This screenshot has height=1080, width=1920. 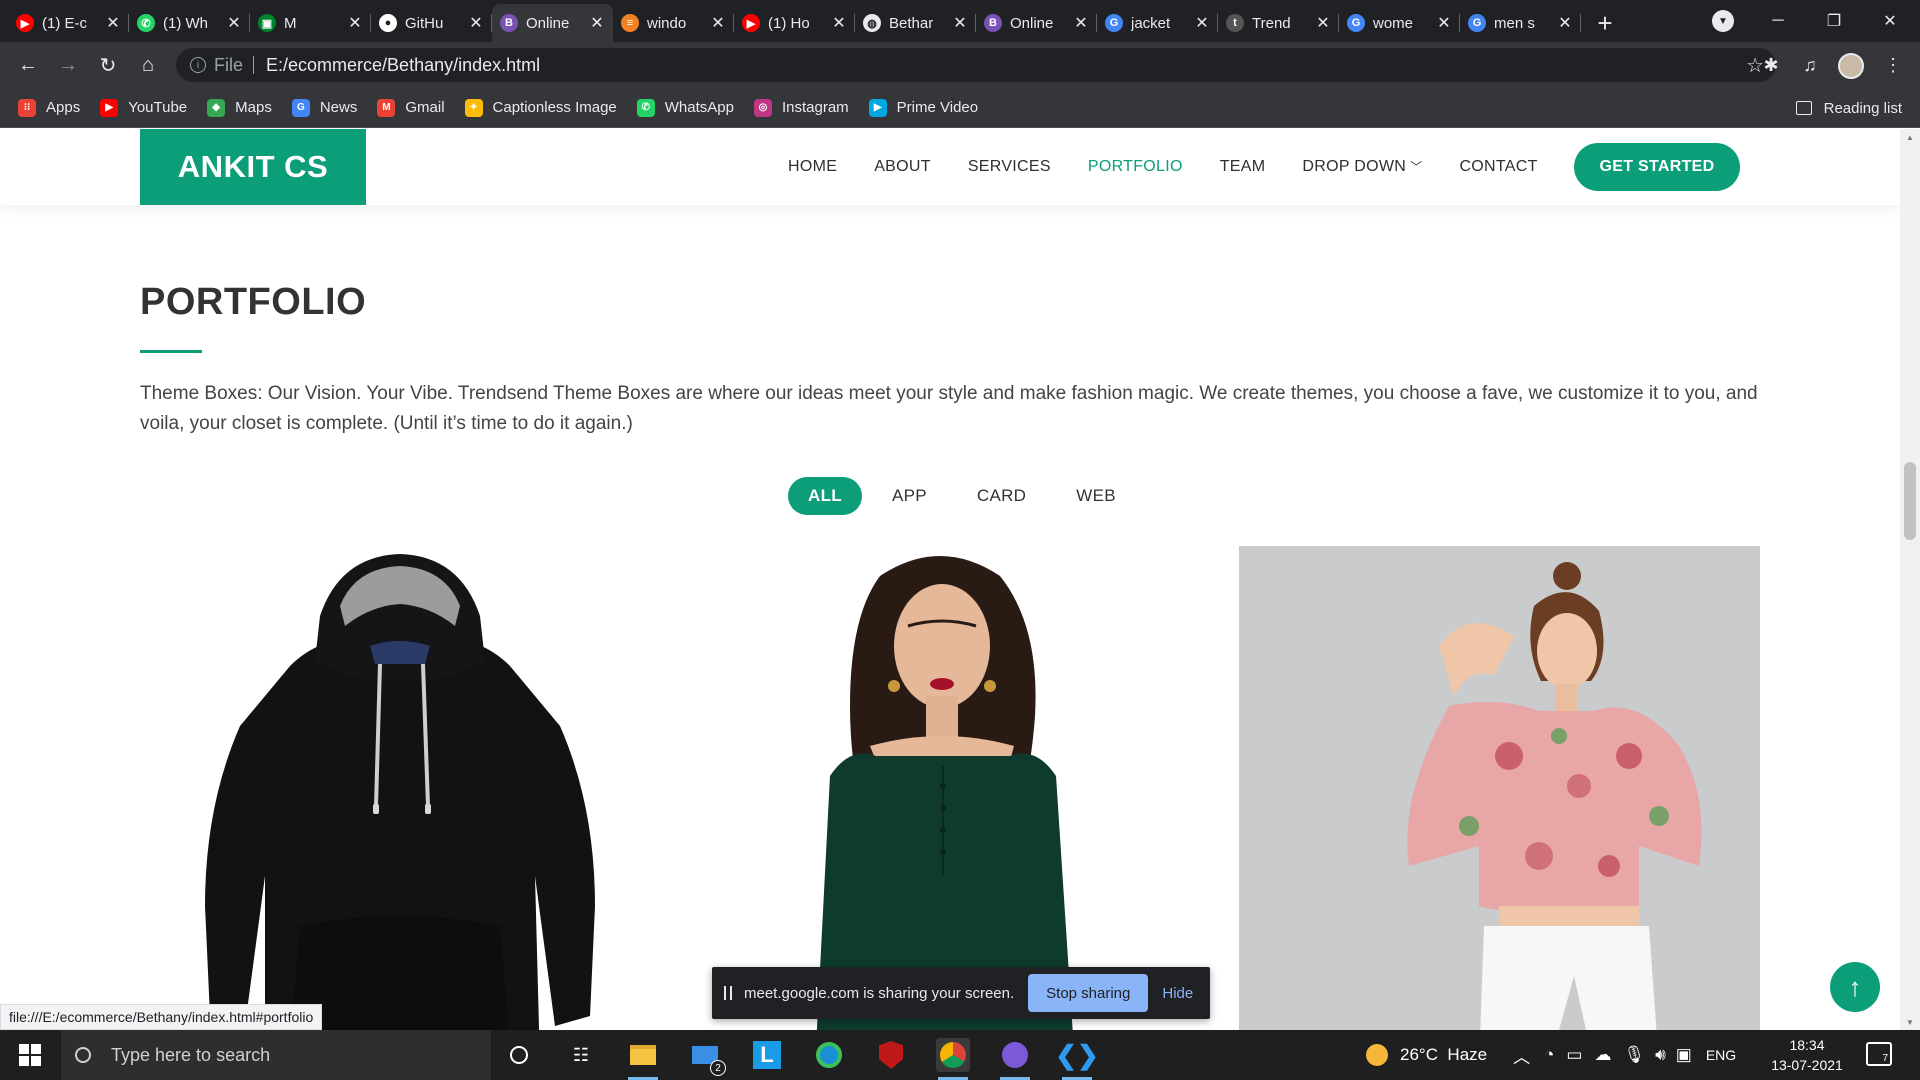 I want to click on menu-kebab-icon: ⋮, so click(x=1893, y=65).